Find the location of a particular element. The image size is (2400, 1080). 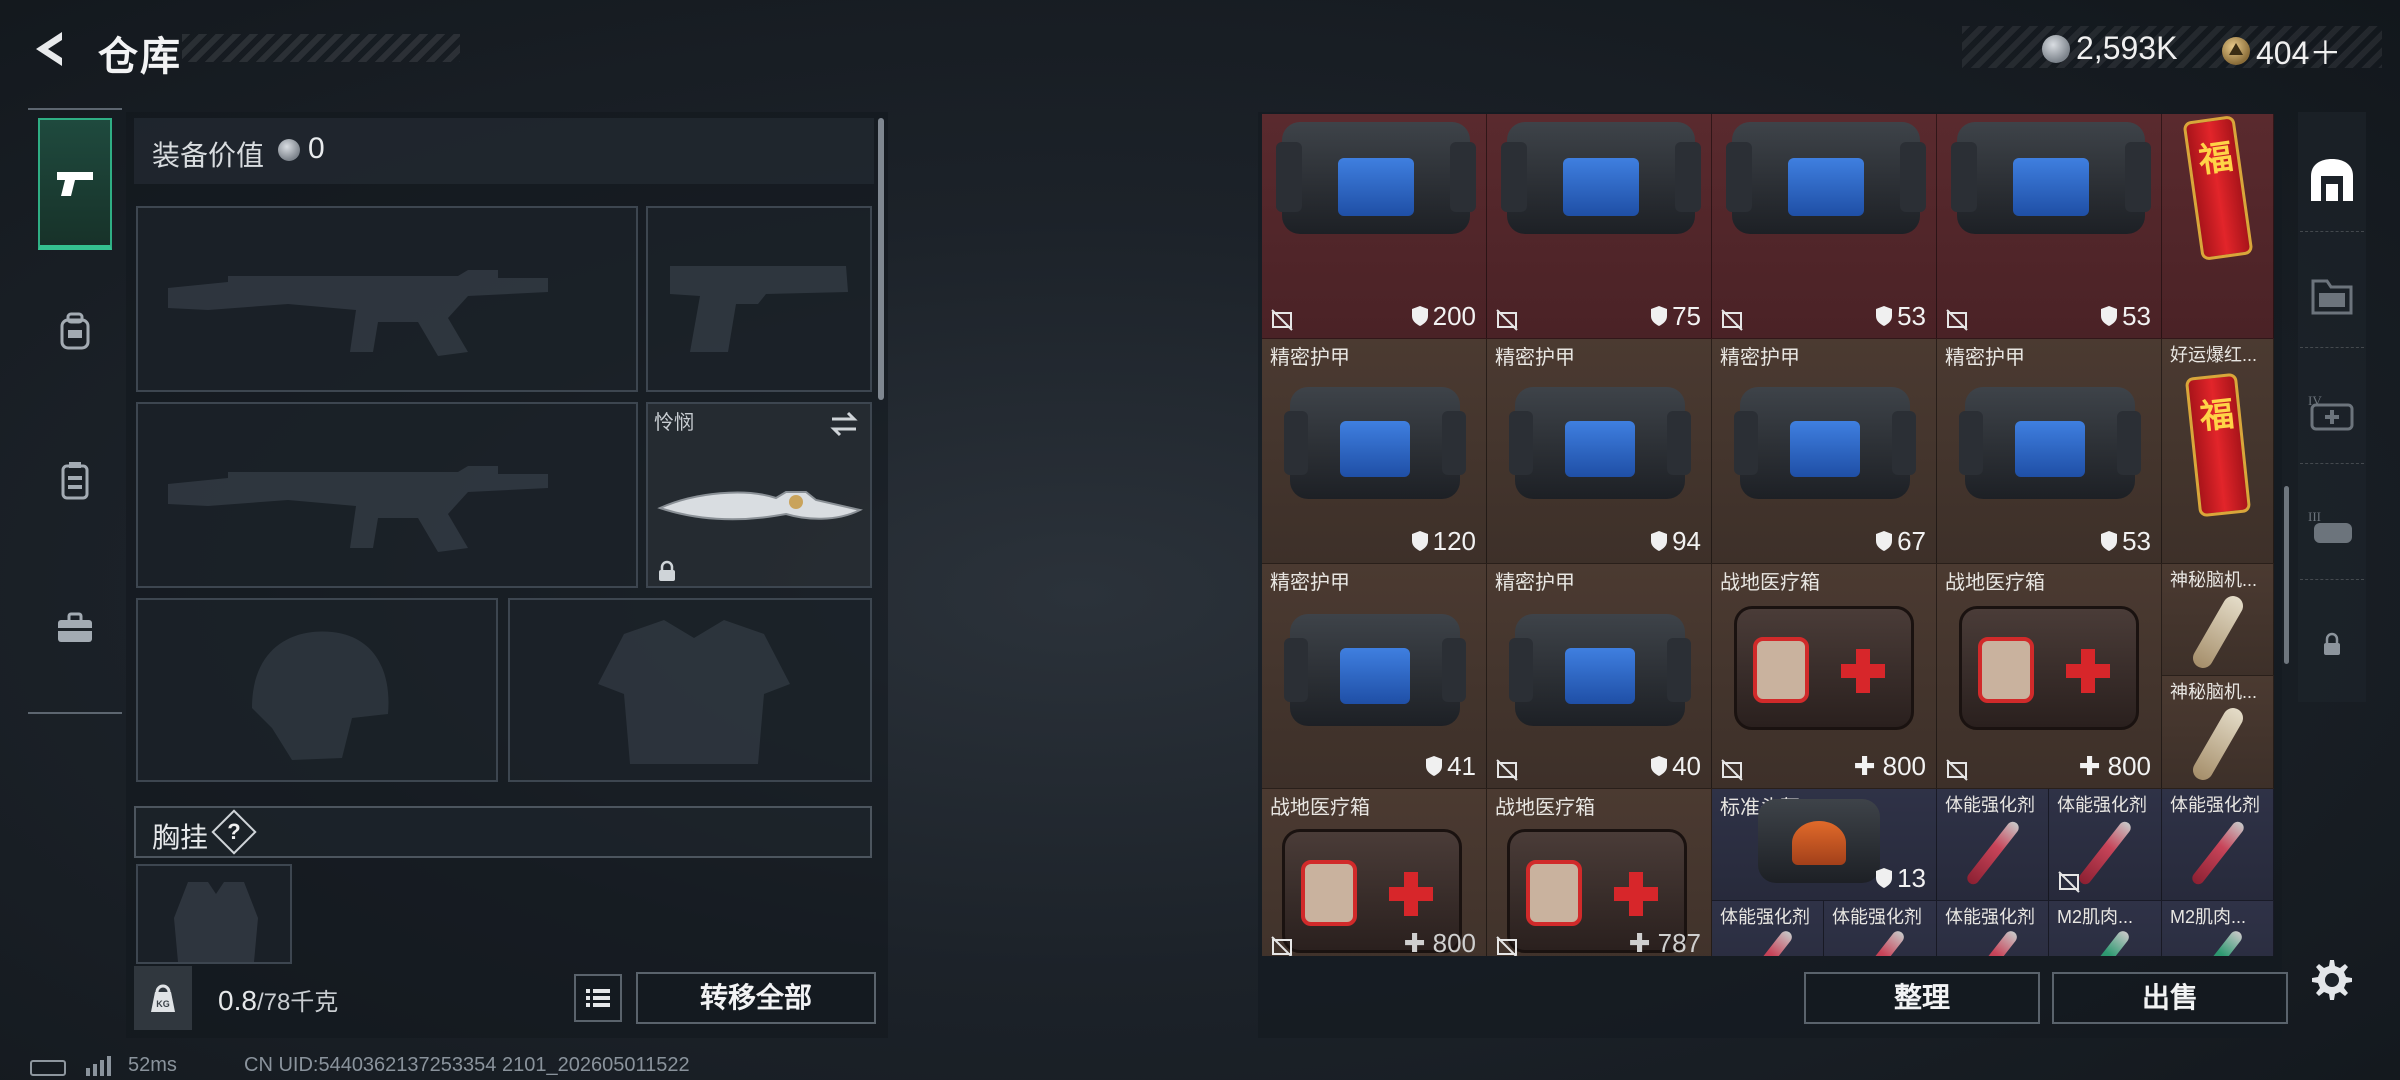

filter-all-items is located at coordinates (2332, 180).